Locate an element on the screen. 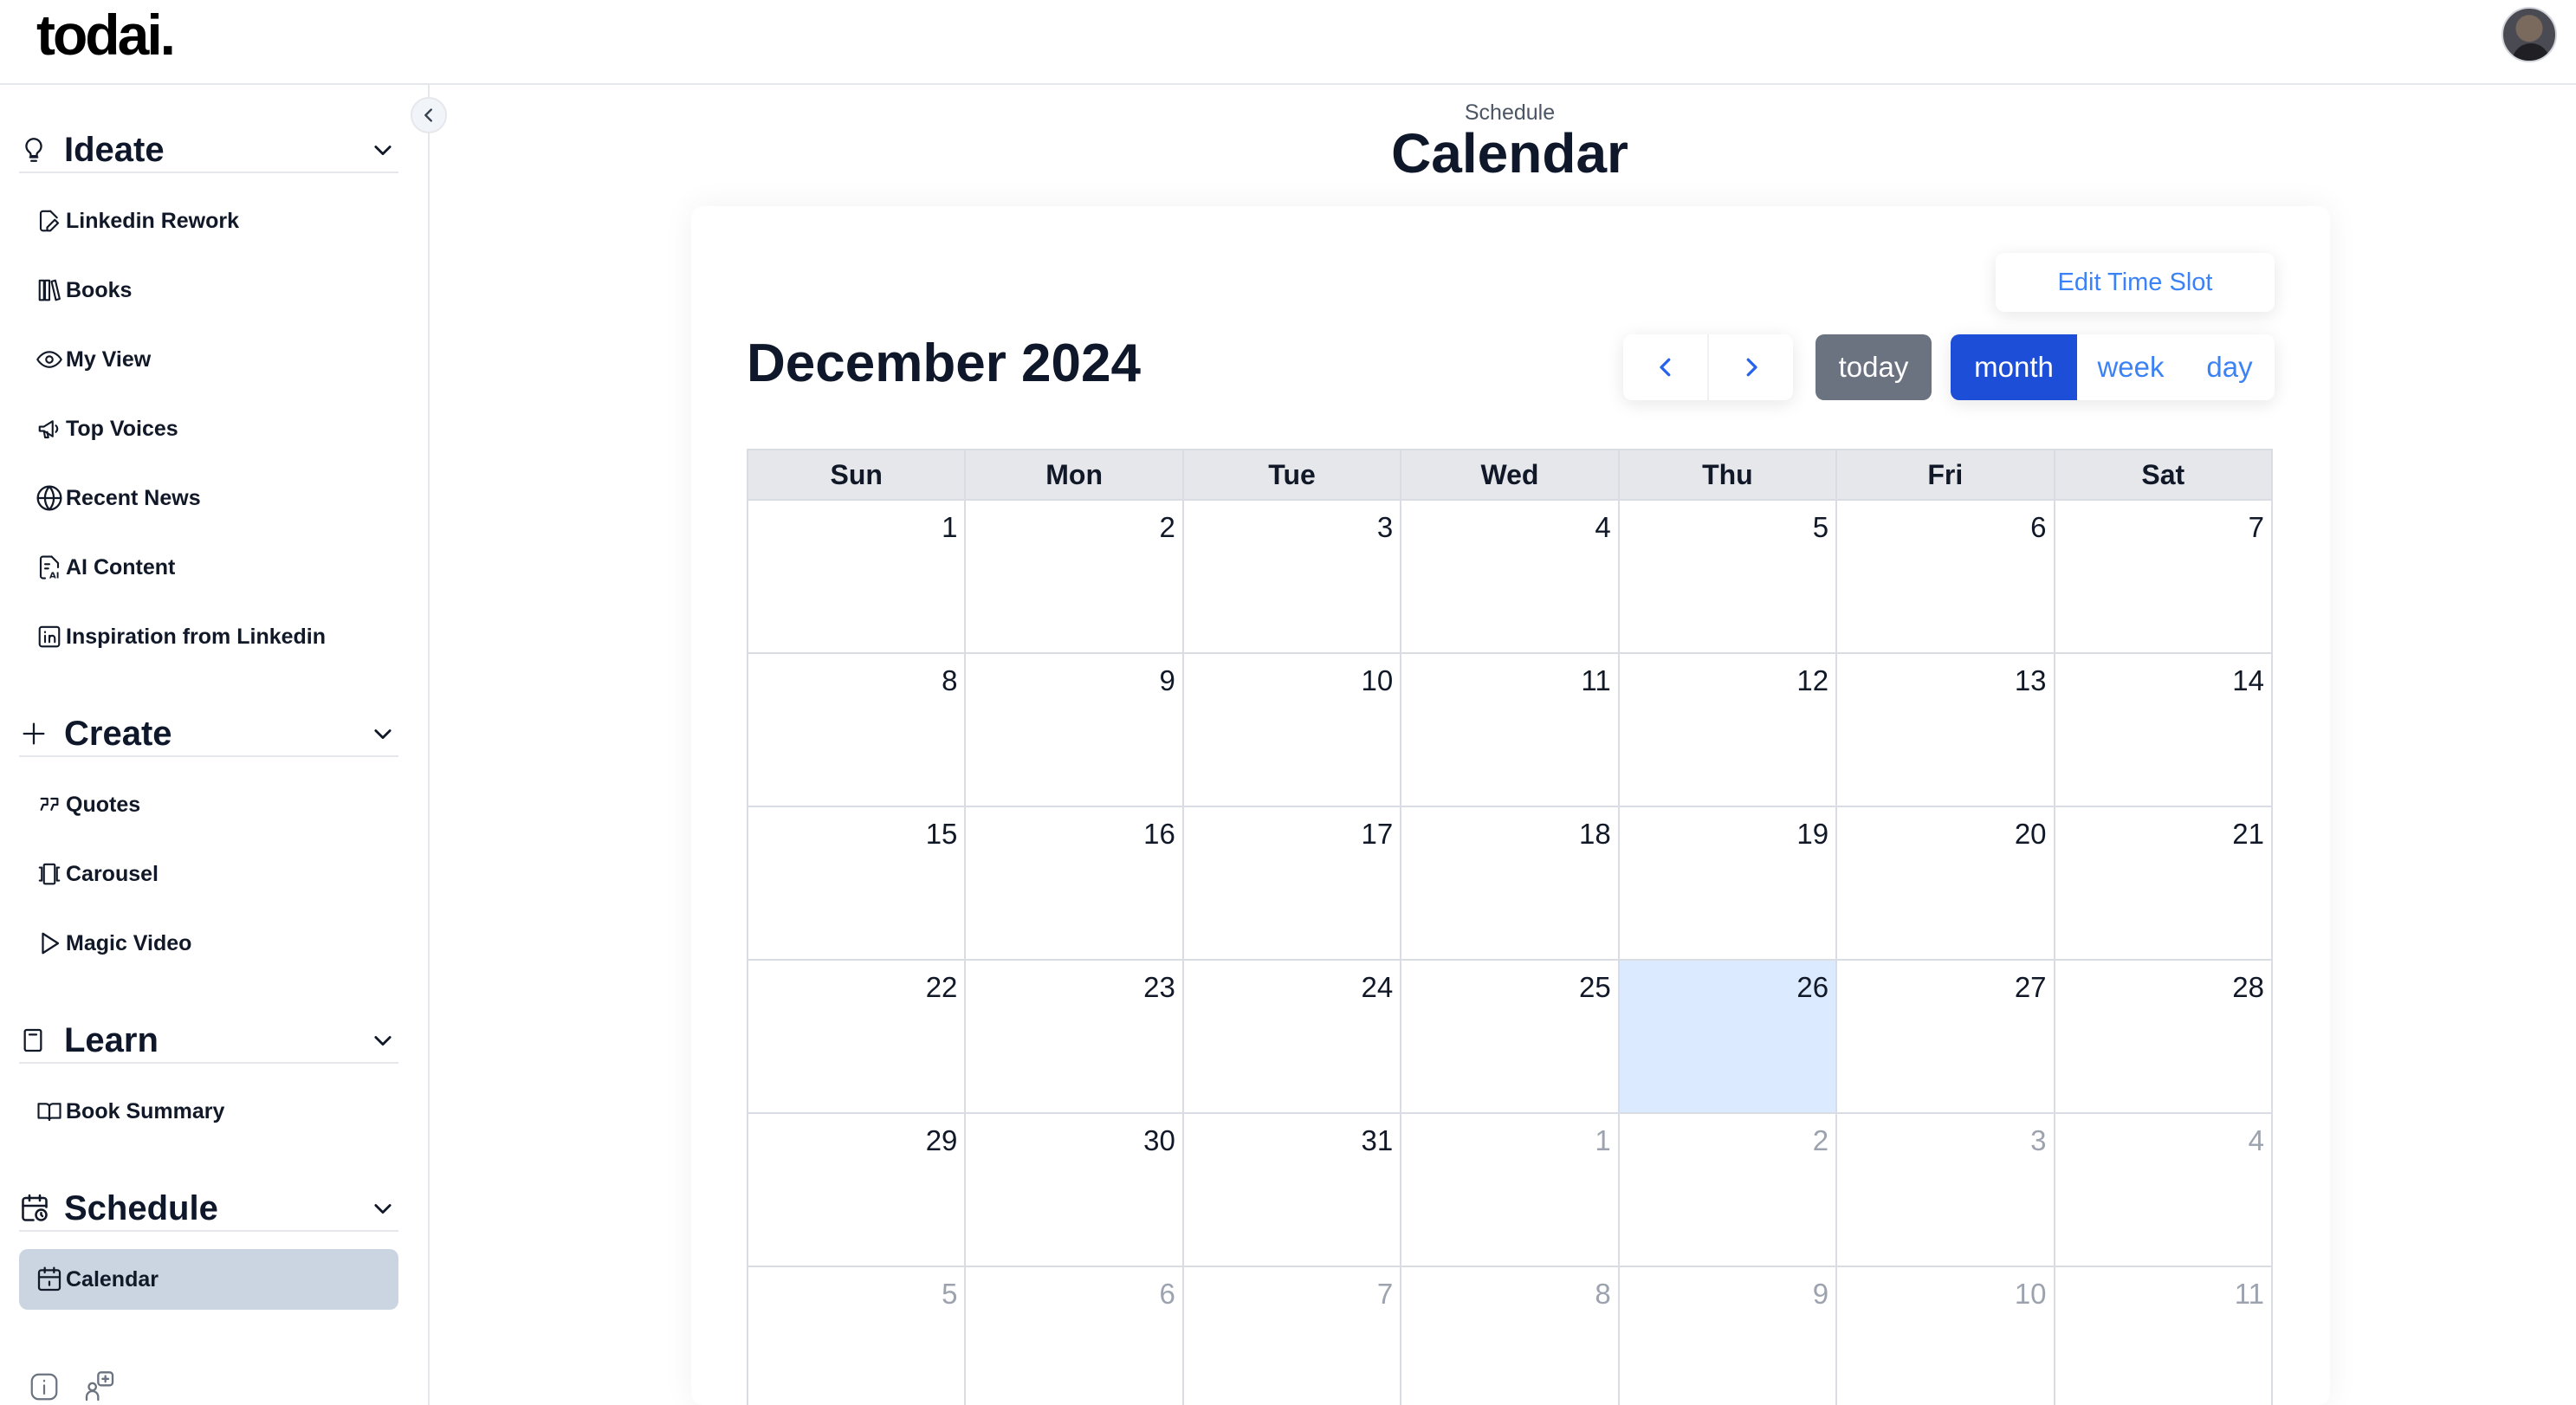 The height and width of the screenshot is (1405, 2576). edit-time-slot-button: Edit Time Slot is located at coordinates (2135, 282).